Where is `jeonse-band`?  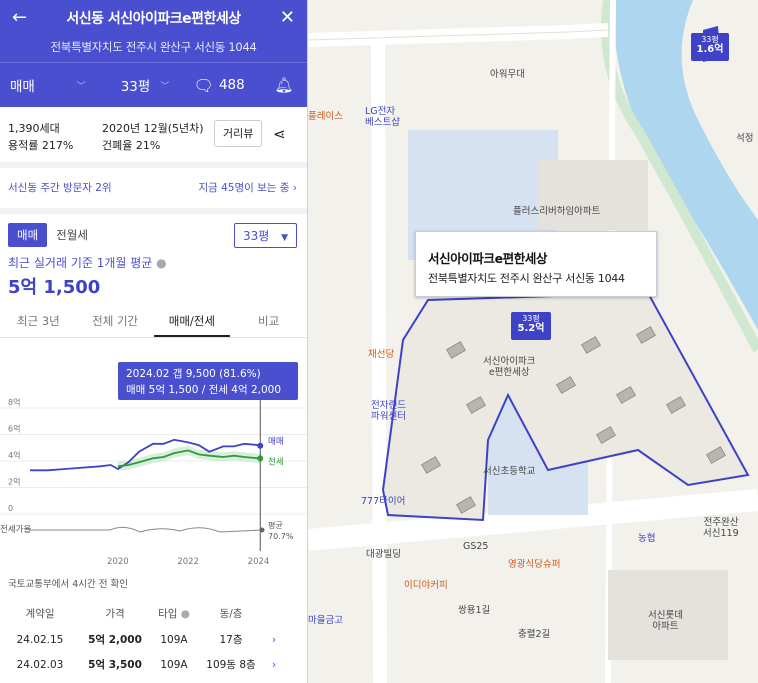
jeonse-band is located at coordinates (189, 458).